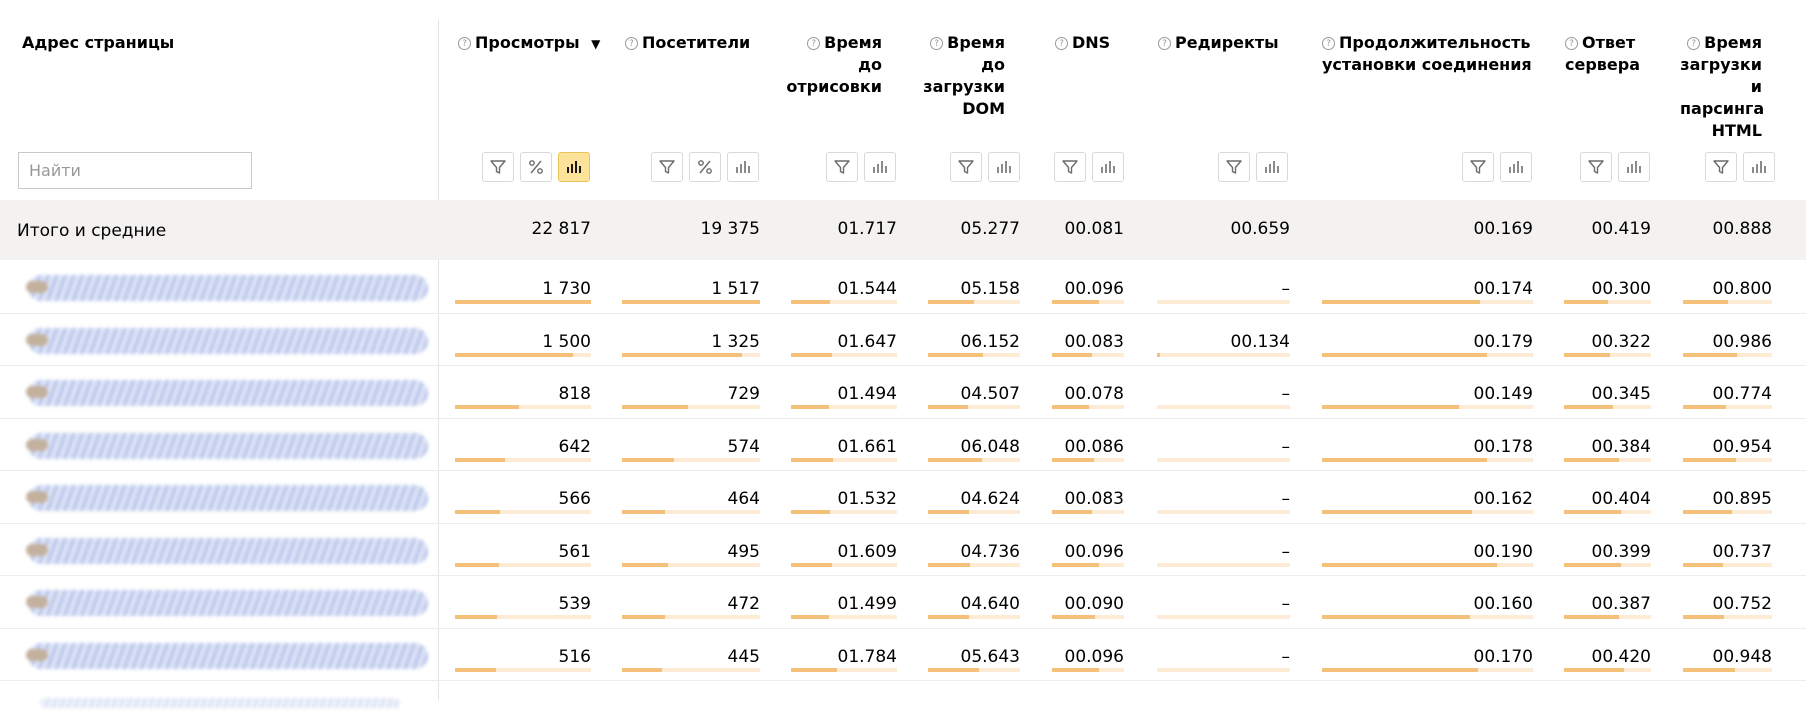  I want to click on search-input, so click(135, 170).